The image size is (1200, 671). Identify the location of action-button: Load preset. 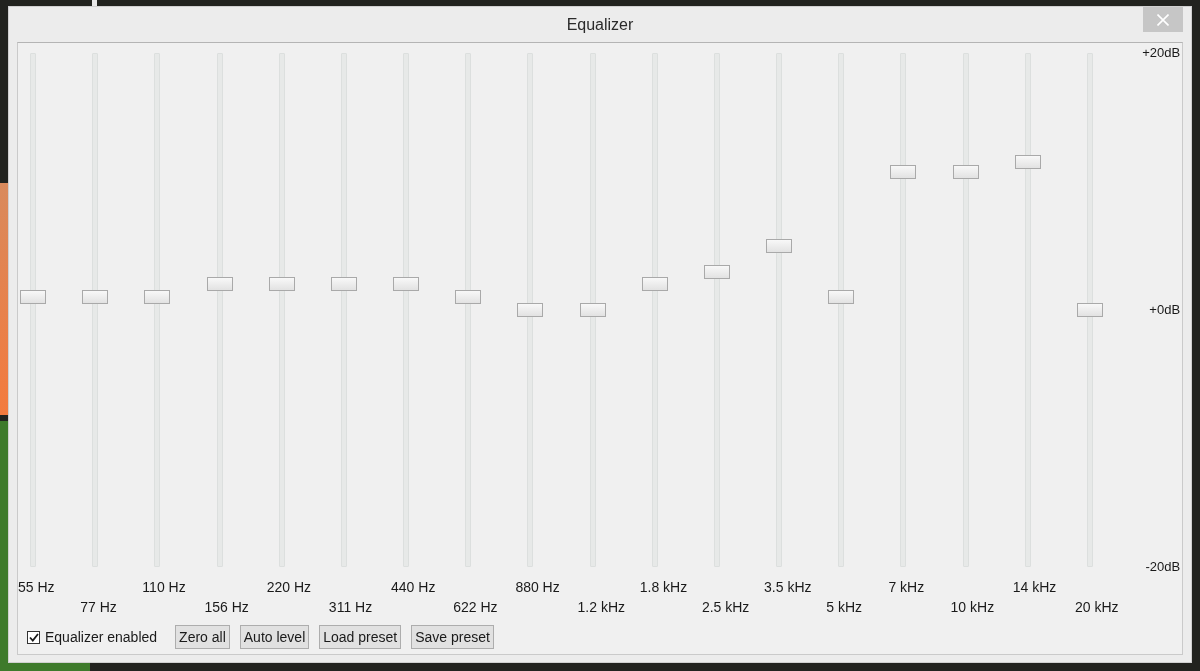
(360, 637).